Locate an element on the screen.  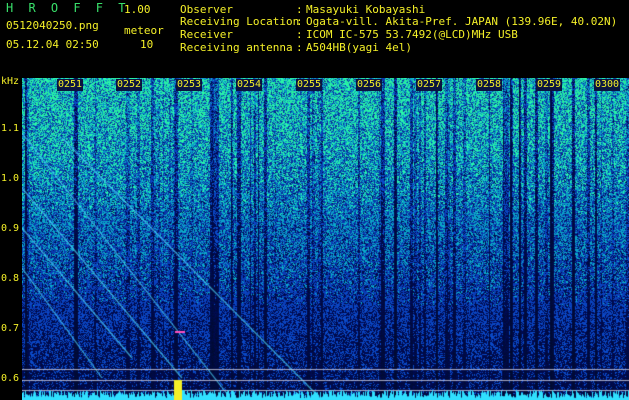
info-key-receiver: Receiver is located at coordinates (206, 34).